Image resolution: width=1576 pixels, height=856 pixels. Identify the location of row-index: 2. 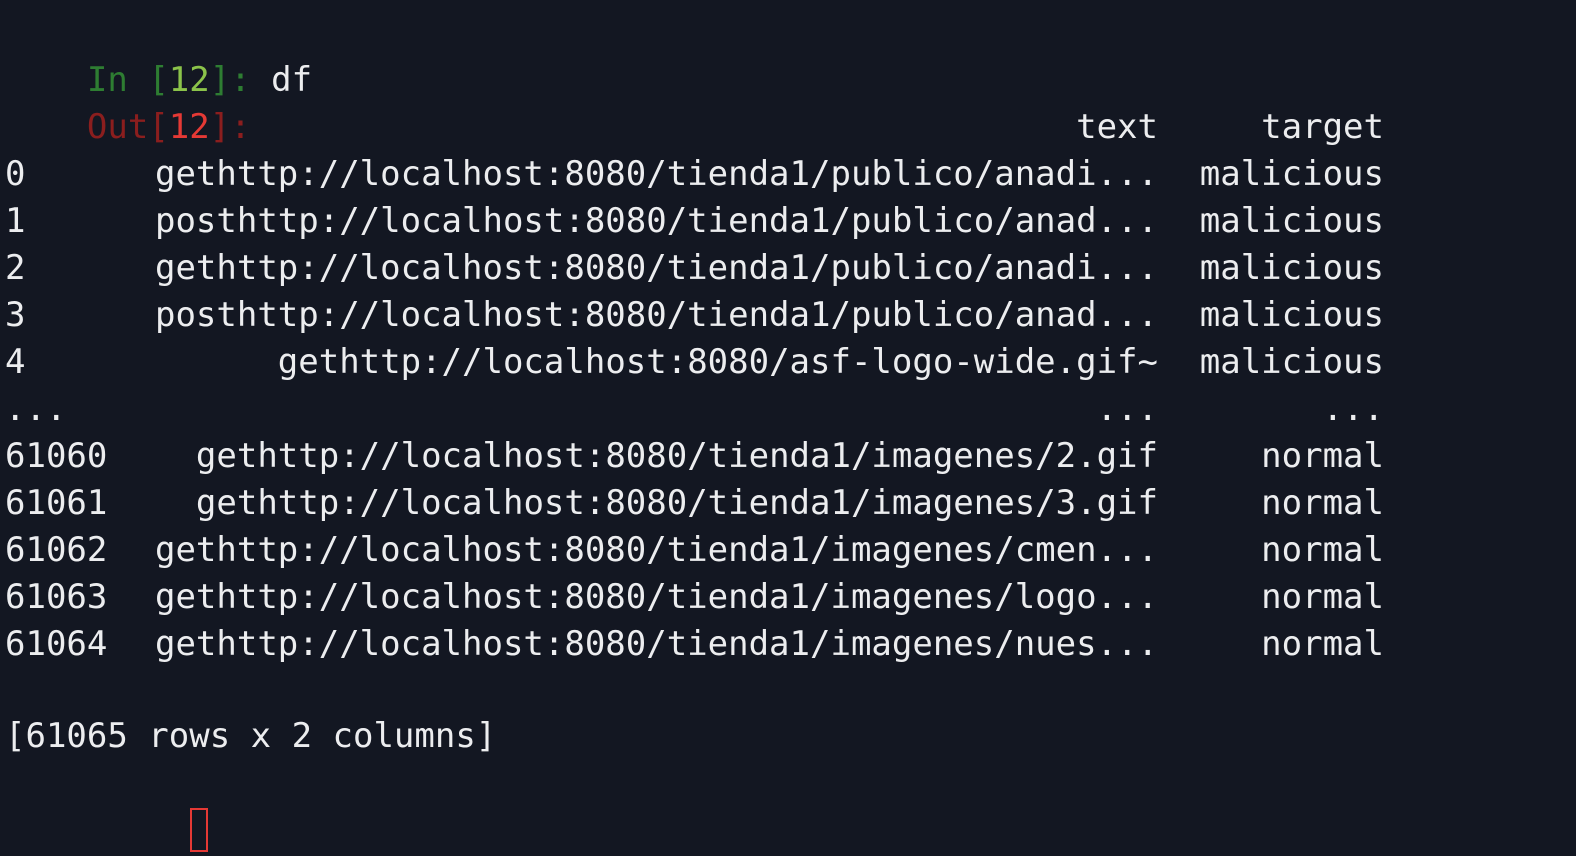
(15, 268).